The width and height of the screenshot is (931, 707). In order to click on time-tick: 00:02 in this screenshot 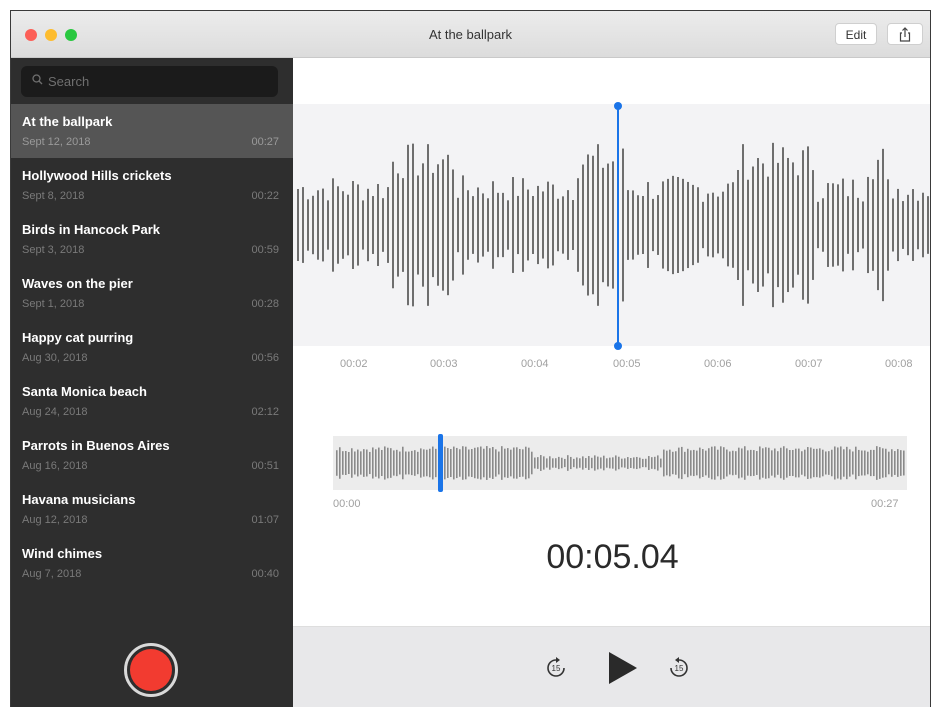, I will do `click(354, 364)`.